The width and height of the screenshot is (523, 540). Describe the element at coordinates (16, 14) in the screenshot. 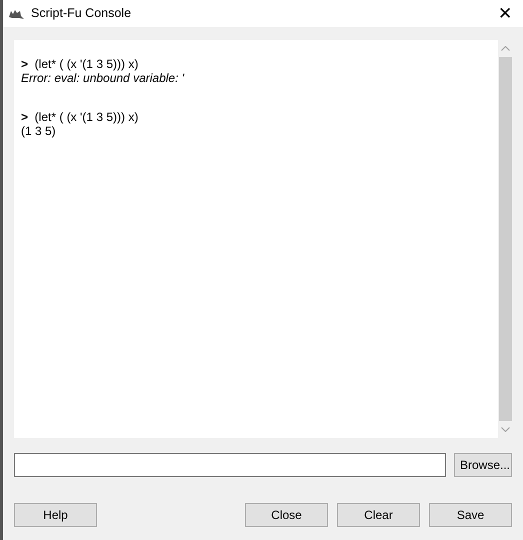

I see `app-icon` at that location.